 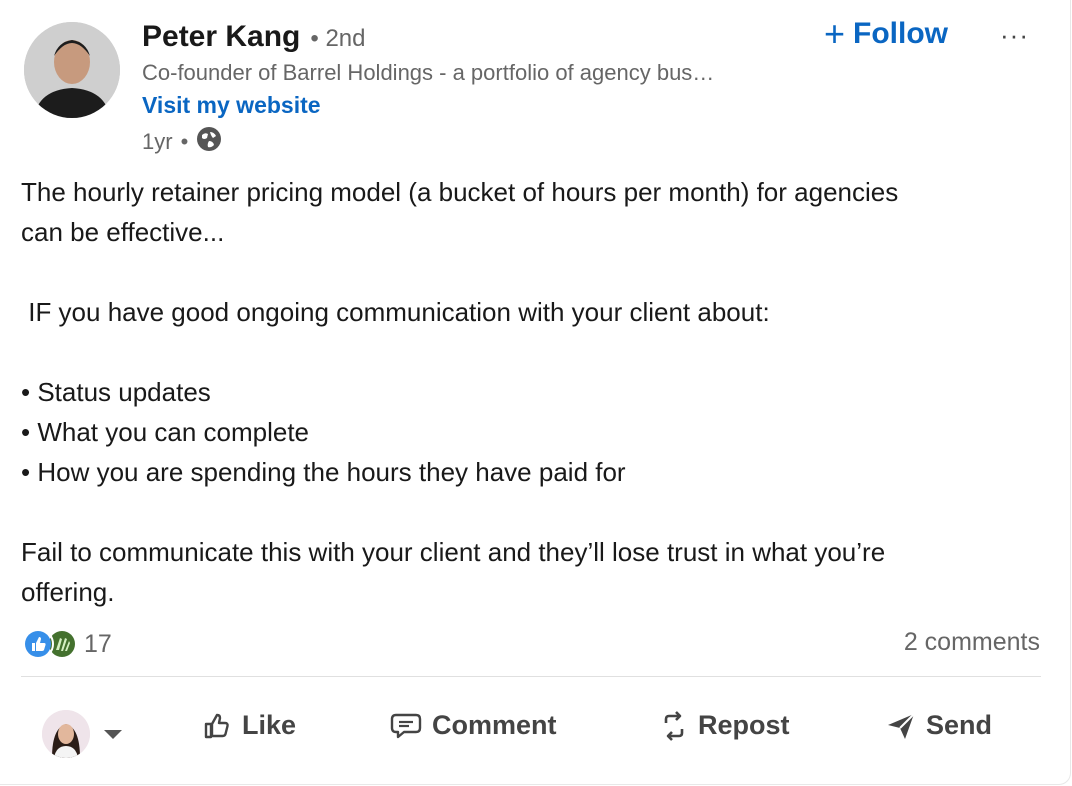 What do you see at coordinates (338, 38) in the screenshot?
I see `connection-degree: • 2nd` at bounding box center [338, 38].